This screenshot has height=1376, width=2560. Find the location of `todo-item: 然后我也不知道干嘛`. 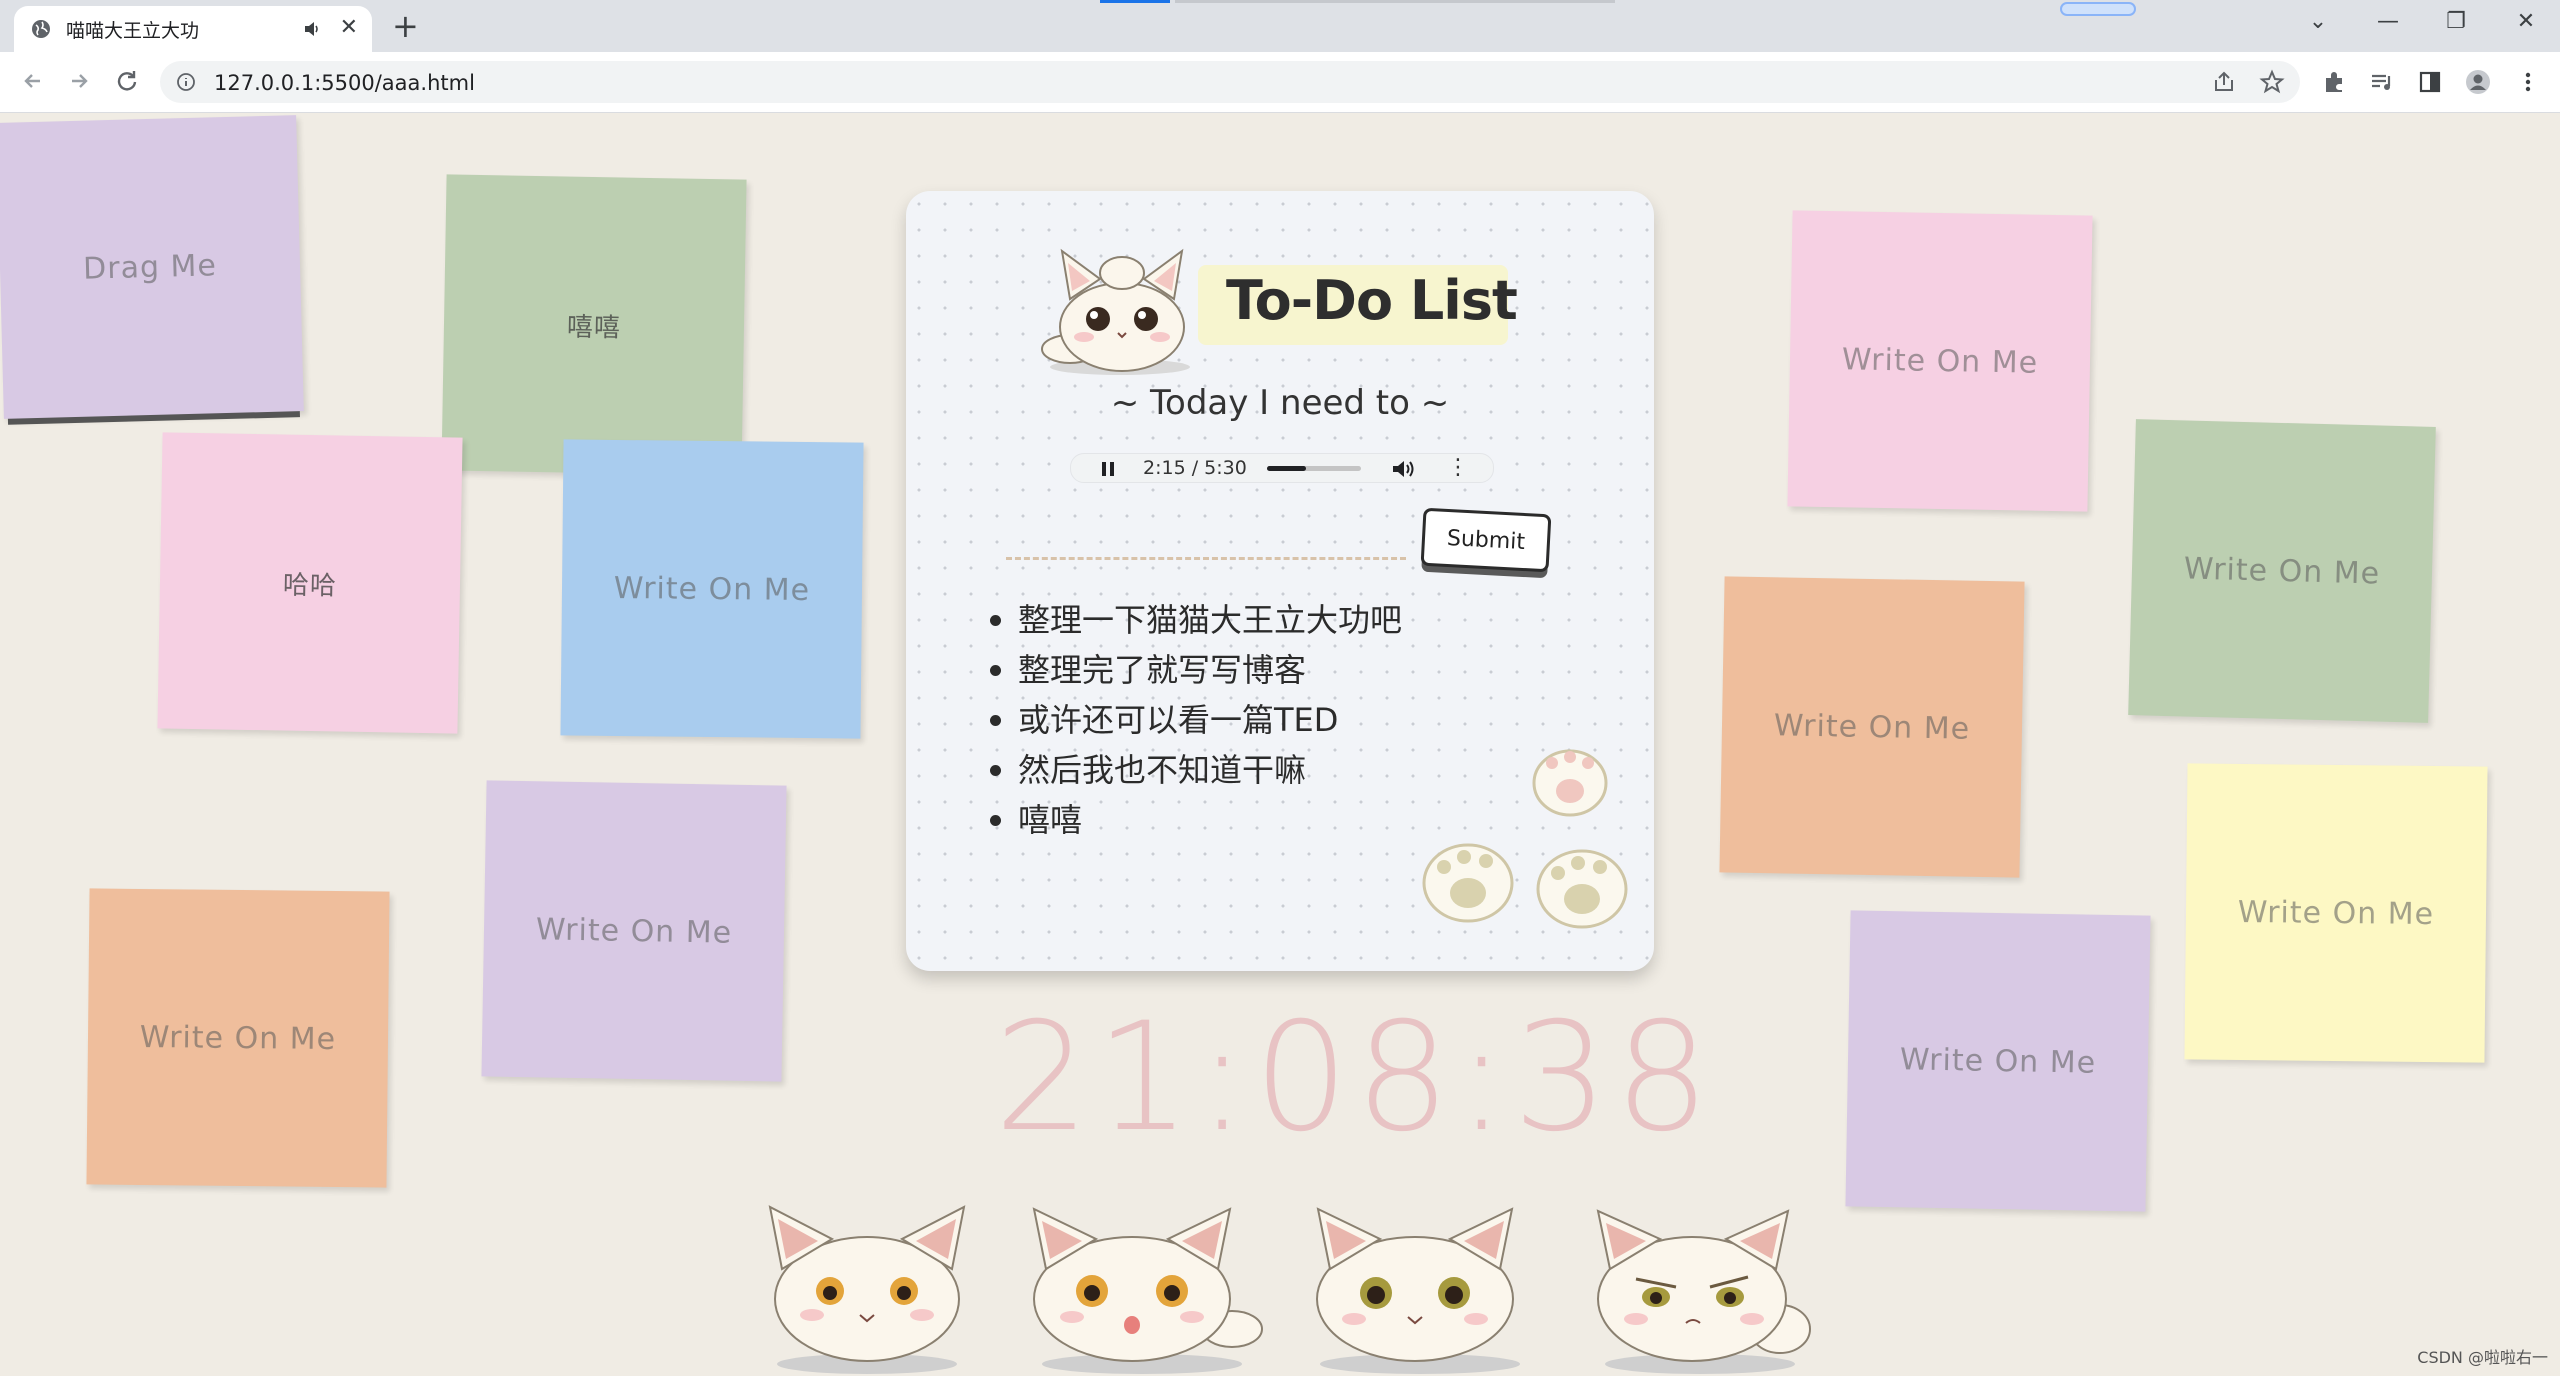

todo-item: 然后我也不知道干嘛 is located at coordinates (1193, 770).